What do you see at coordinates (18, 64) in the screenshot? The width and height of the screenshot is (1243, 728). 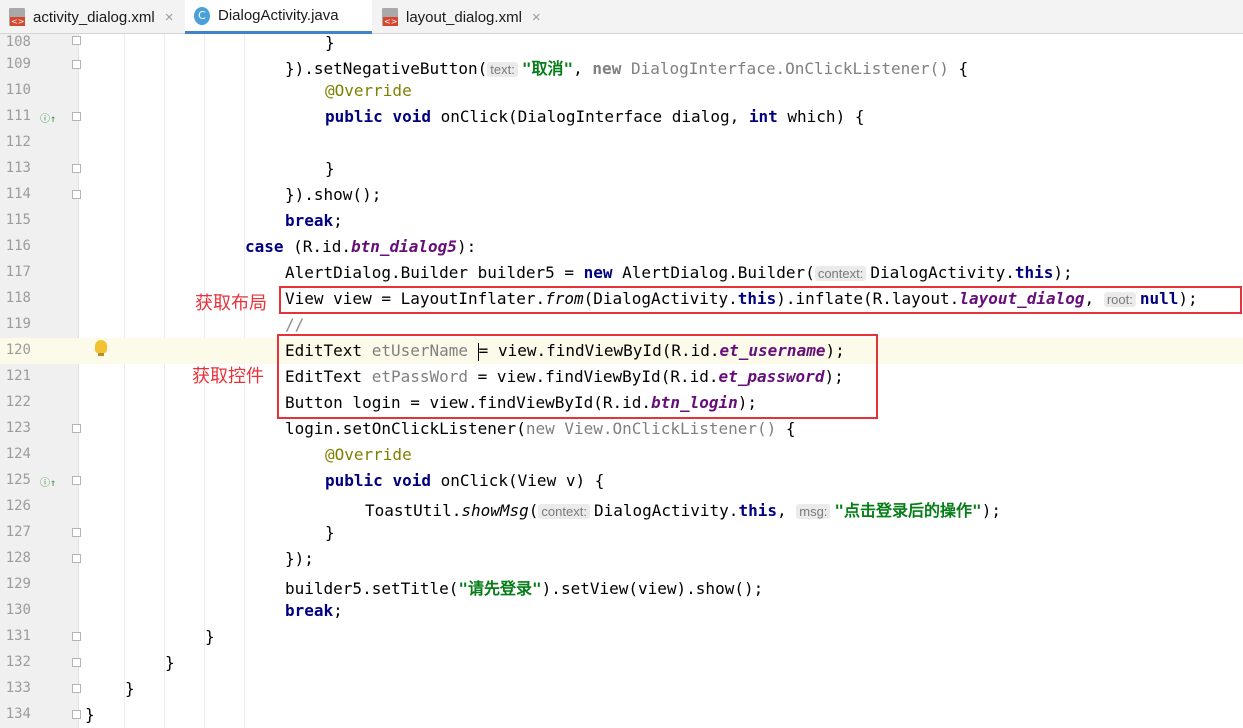 I see `line-number: 109` at bounding box center [18, 64].